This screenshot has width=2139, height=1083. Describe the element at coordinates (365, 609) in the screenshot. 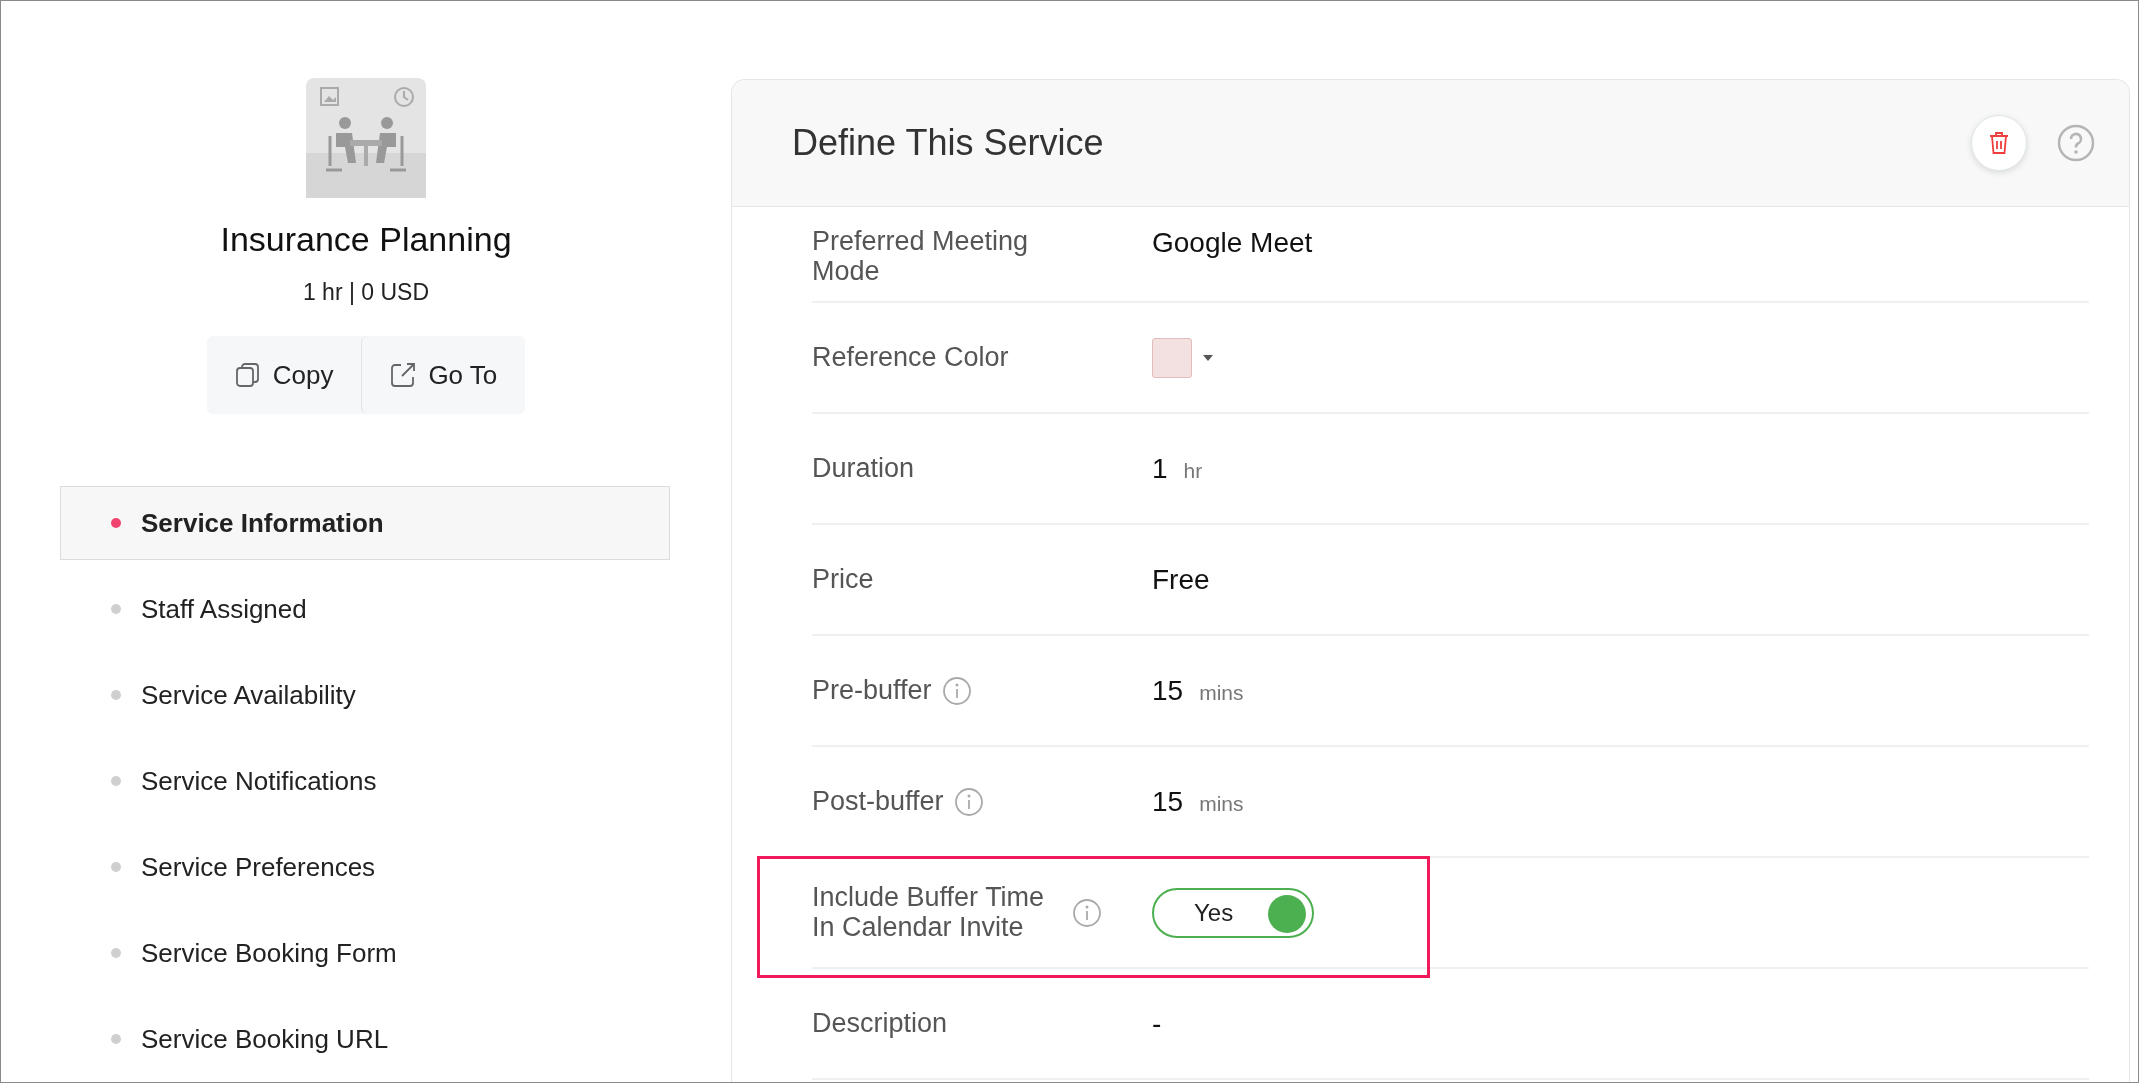

I see `nav-item: Staff Assigned` at that location.